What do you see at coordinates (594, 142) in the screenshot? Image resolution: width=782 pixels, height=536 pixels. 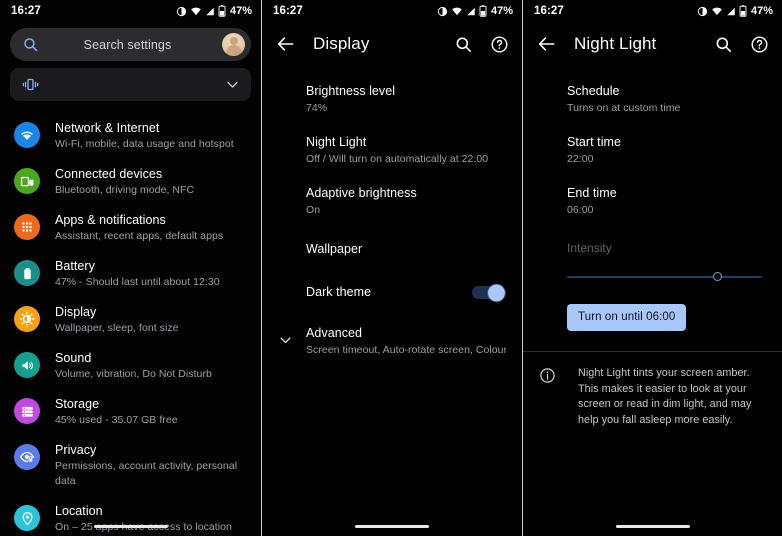 I see `pref-title: Start time` at bounding box center [594, 142].